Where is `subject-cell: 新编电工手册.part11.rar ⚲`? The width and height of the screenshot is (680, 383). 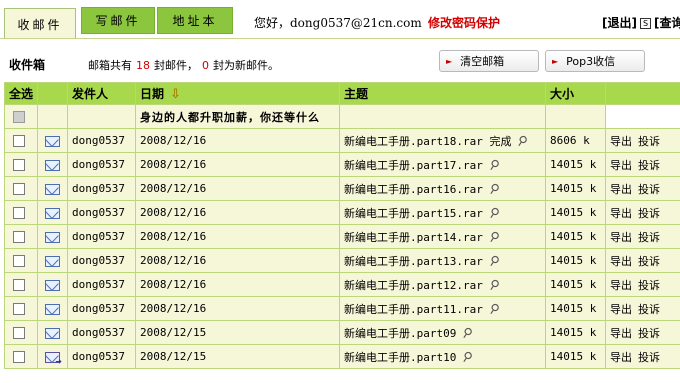
subject-cell: 新编电工手册.part11.rar ⚲ is located at coordinates (442, 308).